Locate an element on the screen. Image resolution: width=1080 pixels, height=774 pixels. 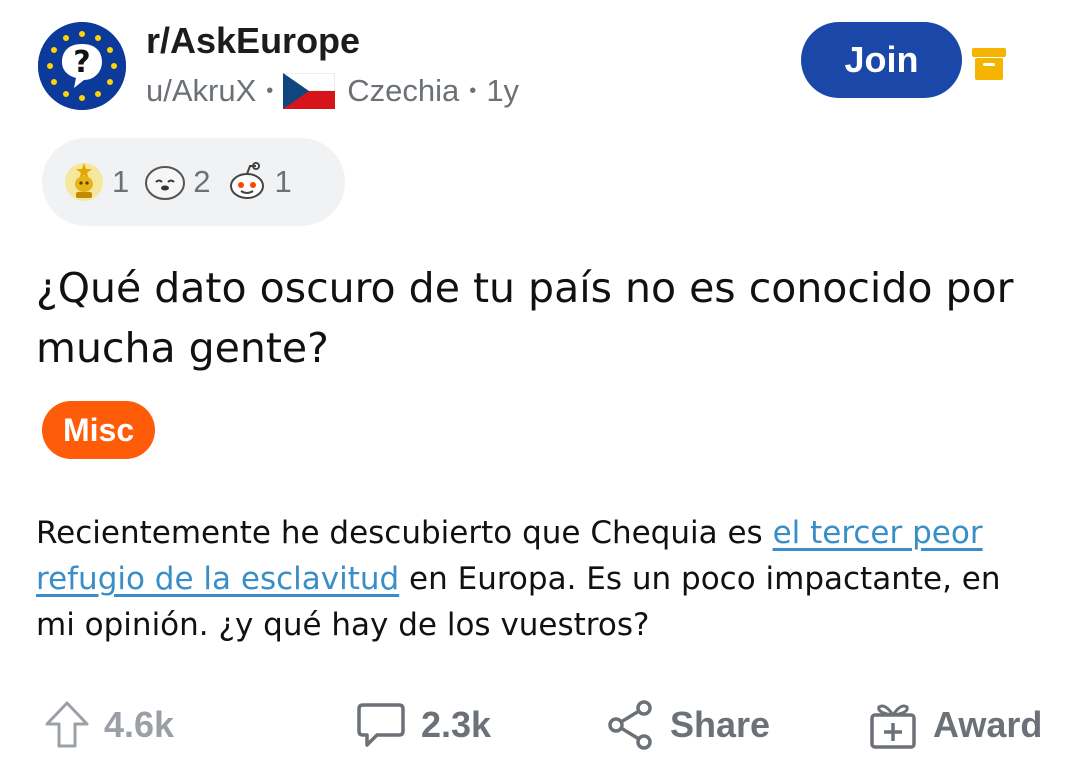
snoo-award-icon is located at coordinates (246, 180).